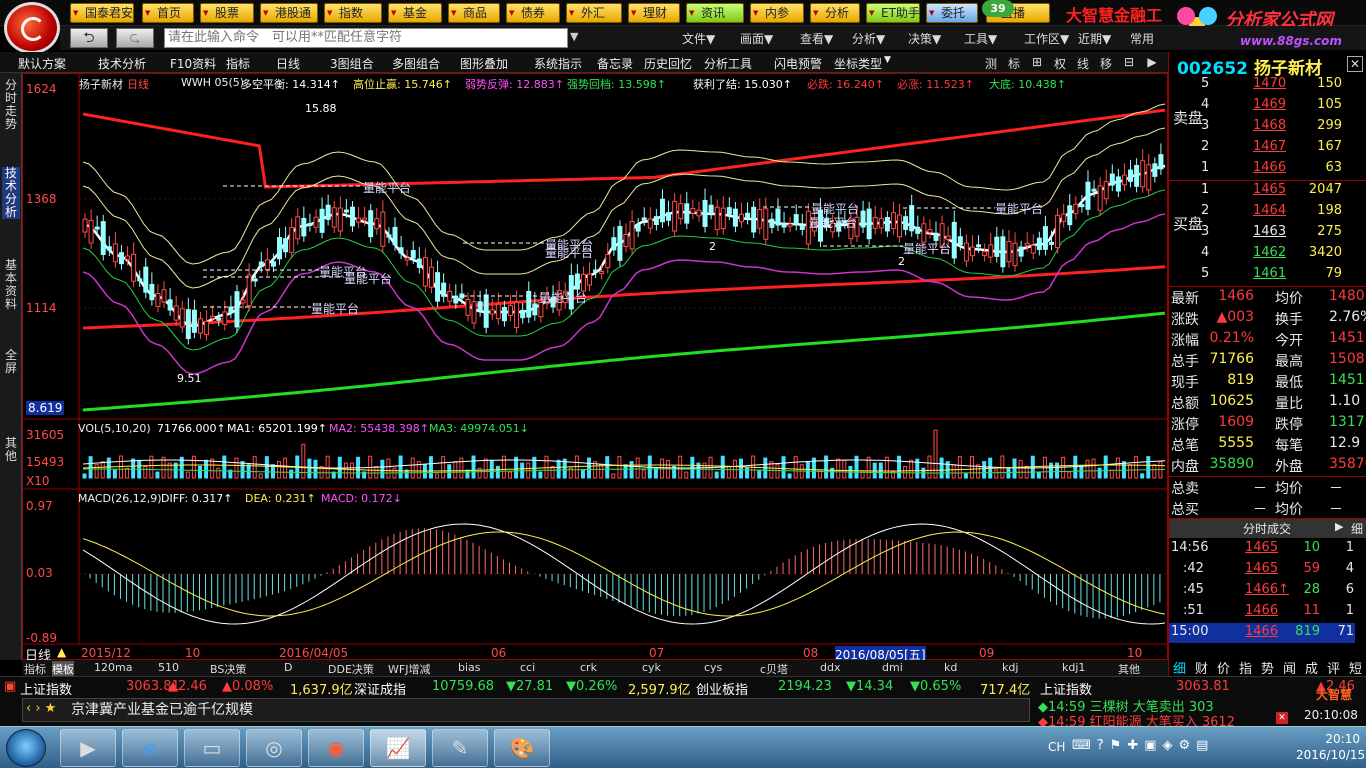  Describe the element at coordinates (574, 36) in the screenshot. I see `command-dropdown-icon: ▼` at that location.